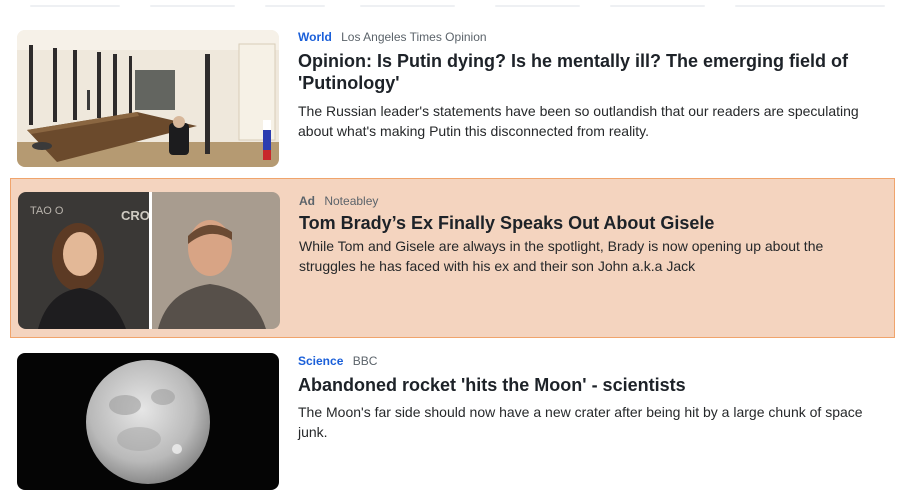  I want to click on article-meta: World Los Angeles Times Opinion, so click(392, 37).